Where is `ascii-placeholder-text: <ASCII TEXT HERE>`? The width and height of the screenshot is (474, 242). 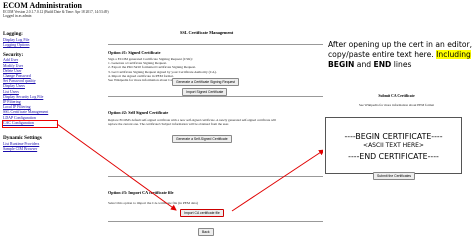
ascii-placeholder-text: <ASCII TEXT HERE> is located at coordinates (393, 145).